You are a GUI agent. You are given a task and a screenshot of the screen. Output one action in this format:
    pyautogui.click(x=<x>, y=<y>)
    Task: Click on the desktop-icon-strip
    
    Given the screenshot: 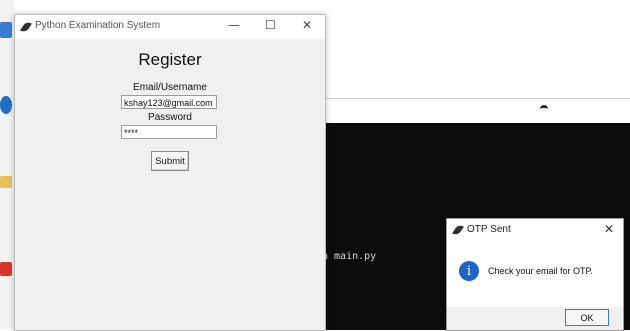 What is the action you would take?
    pyautogui.click(x=7, y=164)
    